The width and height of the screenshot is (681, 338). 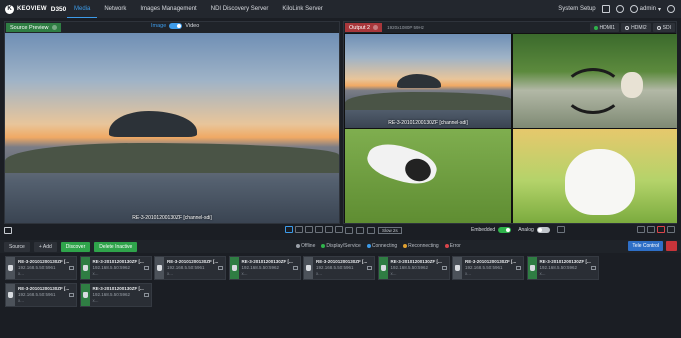 What do you see at coordinates (360, 230) in the screenshot?
I see `layout-icon` at bounding box center [360, 230].